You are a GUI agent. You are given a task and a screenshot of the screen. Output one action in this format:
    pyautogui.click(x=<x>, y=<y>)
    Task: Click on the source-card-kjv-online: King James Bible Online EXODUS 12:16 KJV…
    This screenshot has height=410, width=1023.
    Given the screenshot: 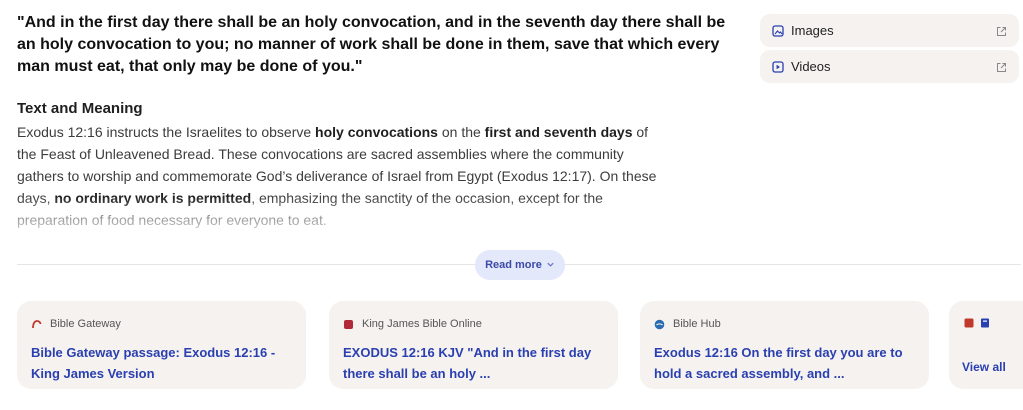 What is the action you would take?
    pyautogui.click(x=473, y=345)
    